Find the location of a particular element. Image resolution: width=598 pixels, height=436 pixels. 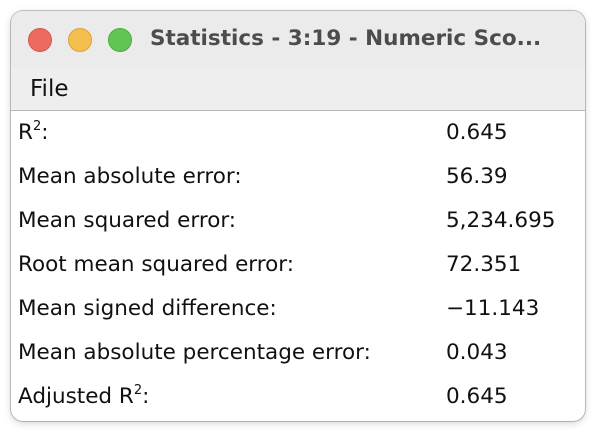

maximize-window-button is located at coordinates (120, 40).